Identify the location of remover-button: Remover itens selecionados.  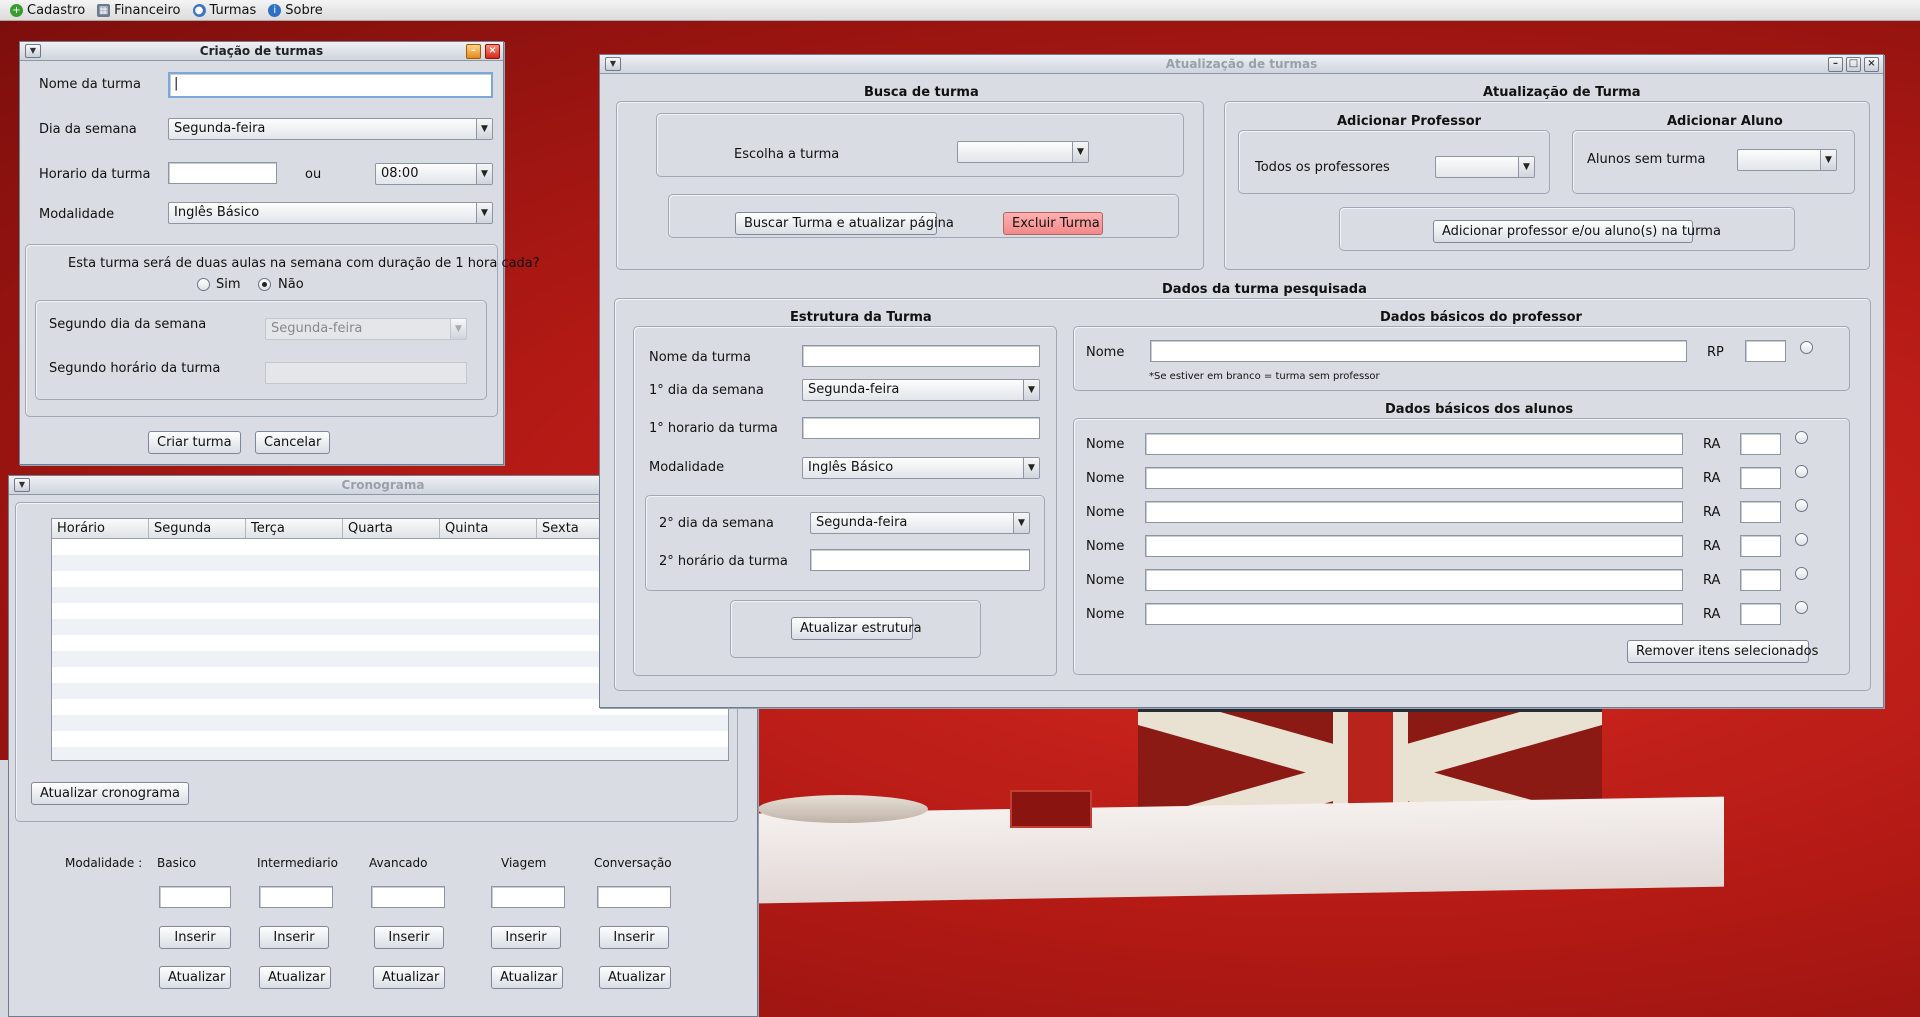
(1722, 651).